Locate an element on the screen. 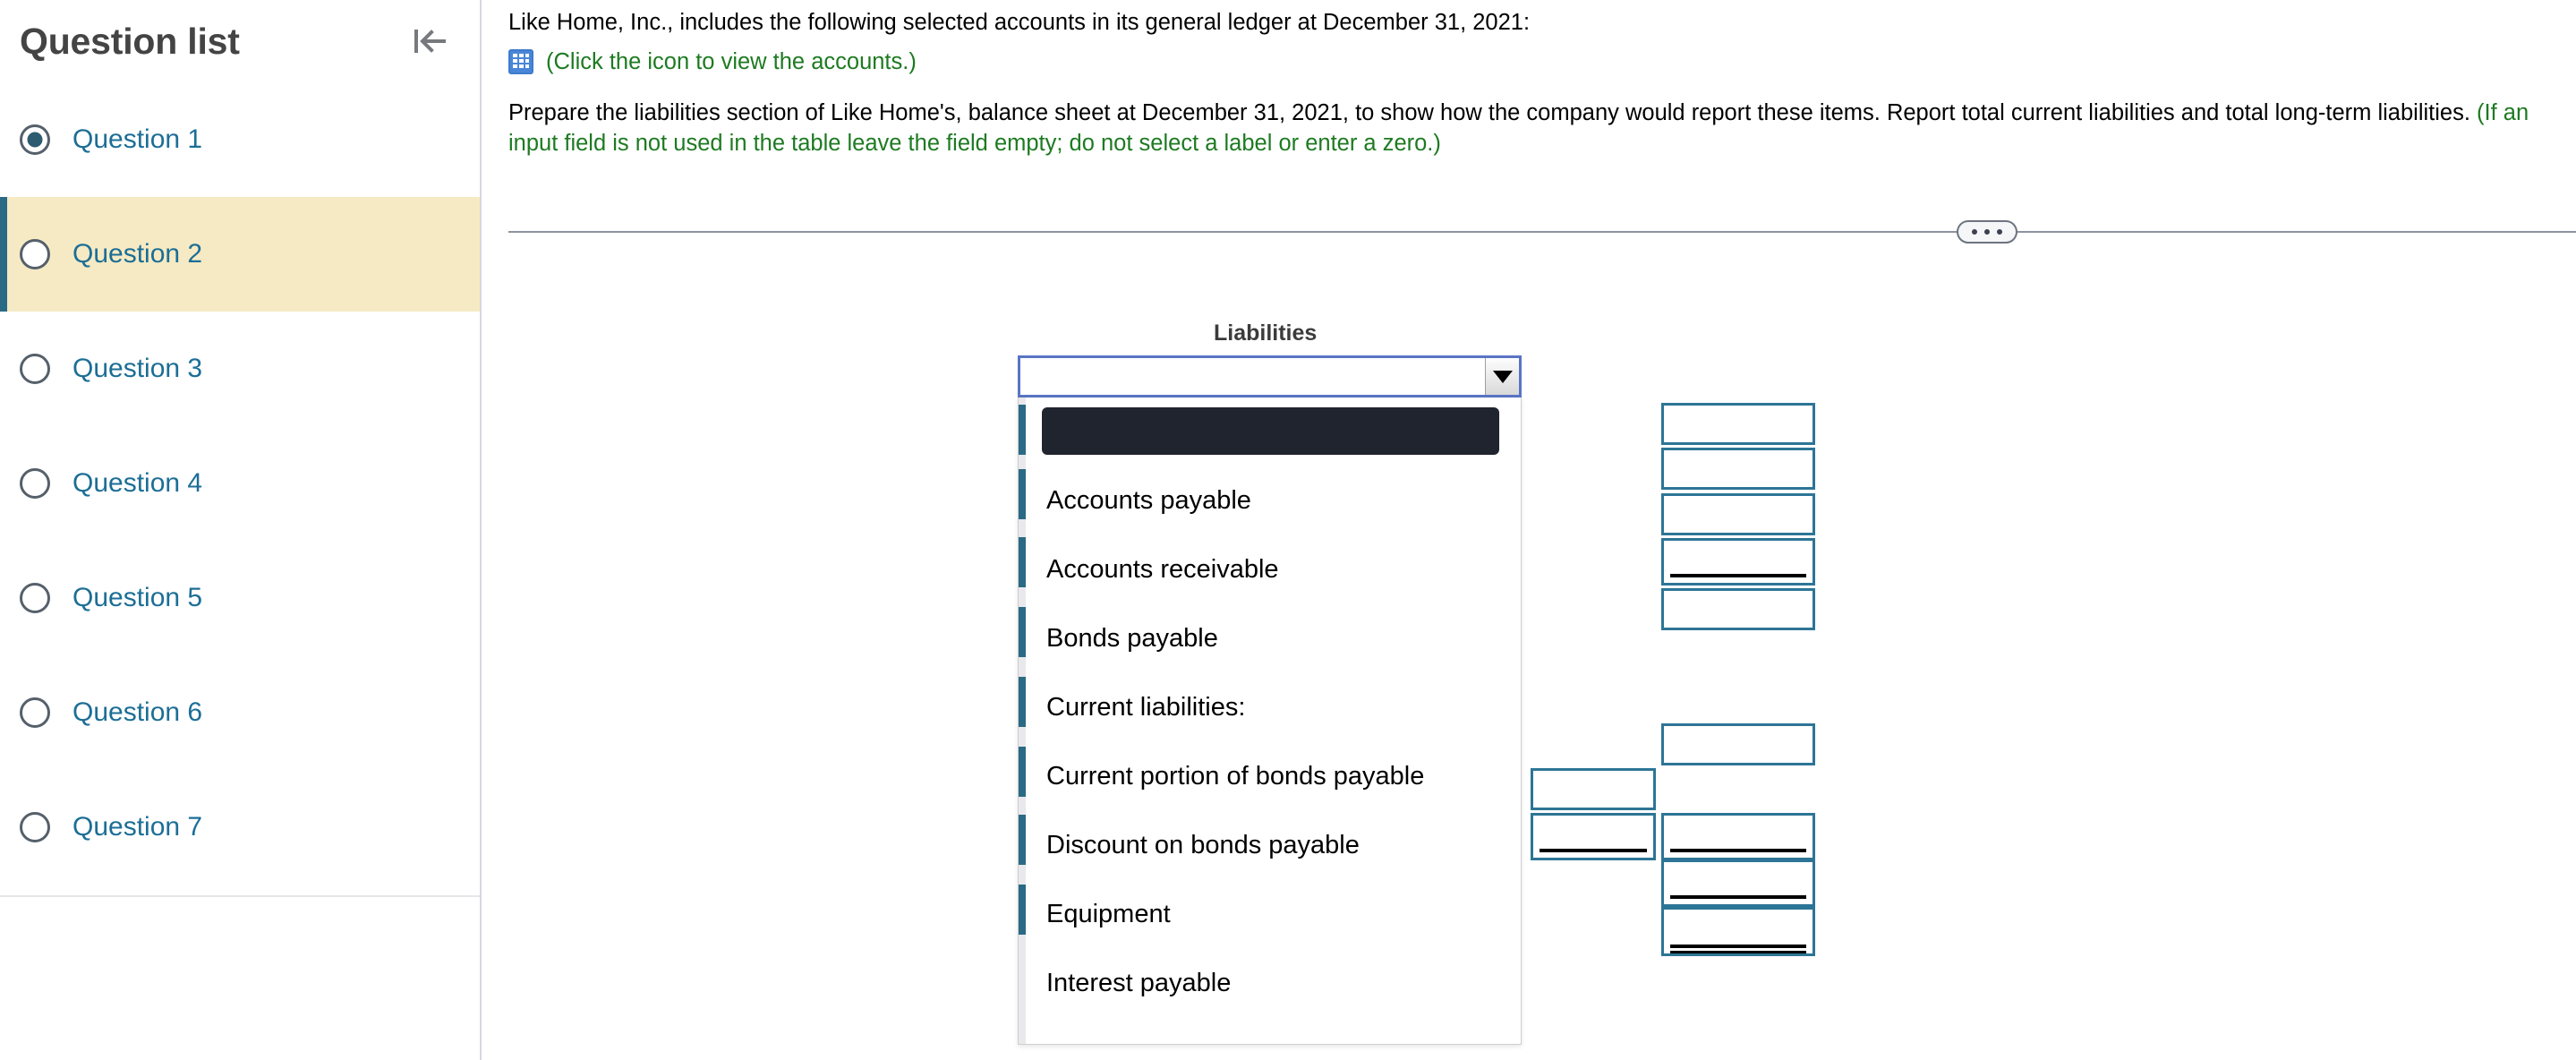 This screenshot has height=1060, width=2576. sidebar-item-label: Question 6 is located at coordinates (138, 712).